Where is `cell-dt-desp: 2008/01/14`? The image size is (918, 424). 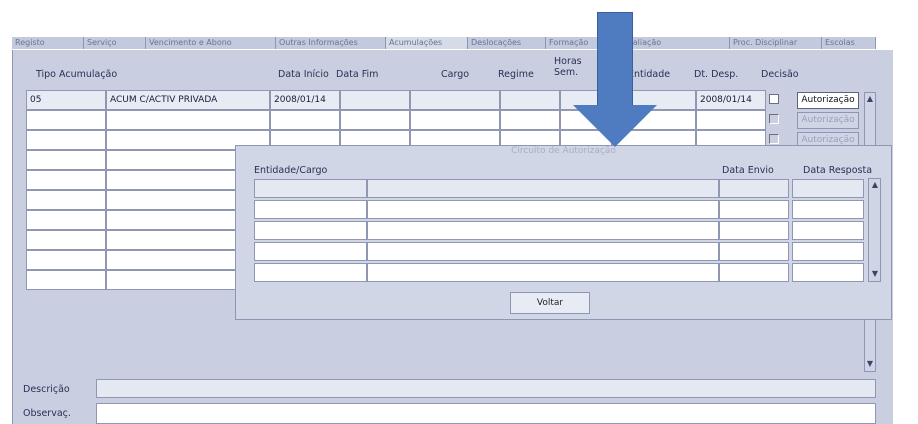
cell-dt-desp: 2008/01/14 is located at coordinates (731, 100).